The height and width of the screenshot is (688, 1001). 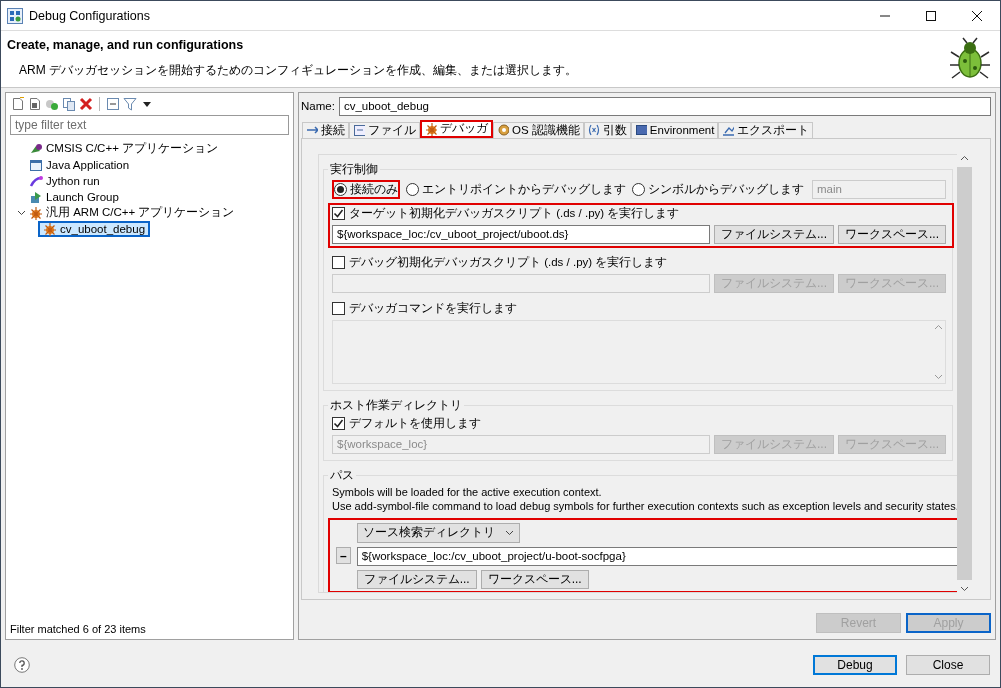 I want to click on debug-button: Debug, so click(x=855, y=665).